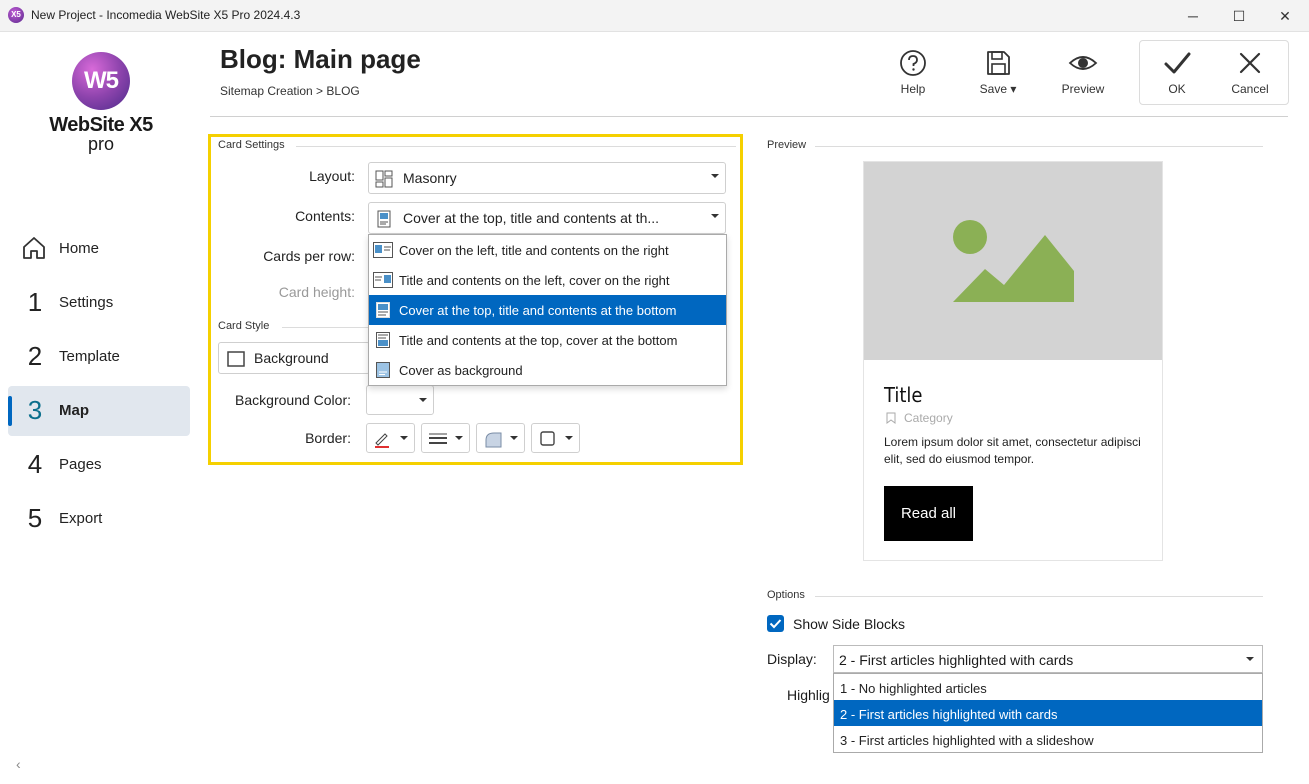 The height and width of the screenshot is (784, 1309). I want to click on help-label: Help, so click(913, 89).